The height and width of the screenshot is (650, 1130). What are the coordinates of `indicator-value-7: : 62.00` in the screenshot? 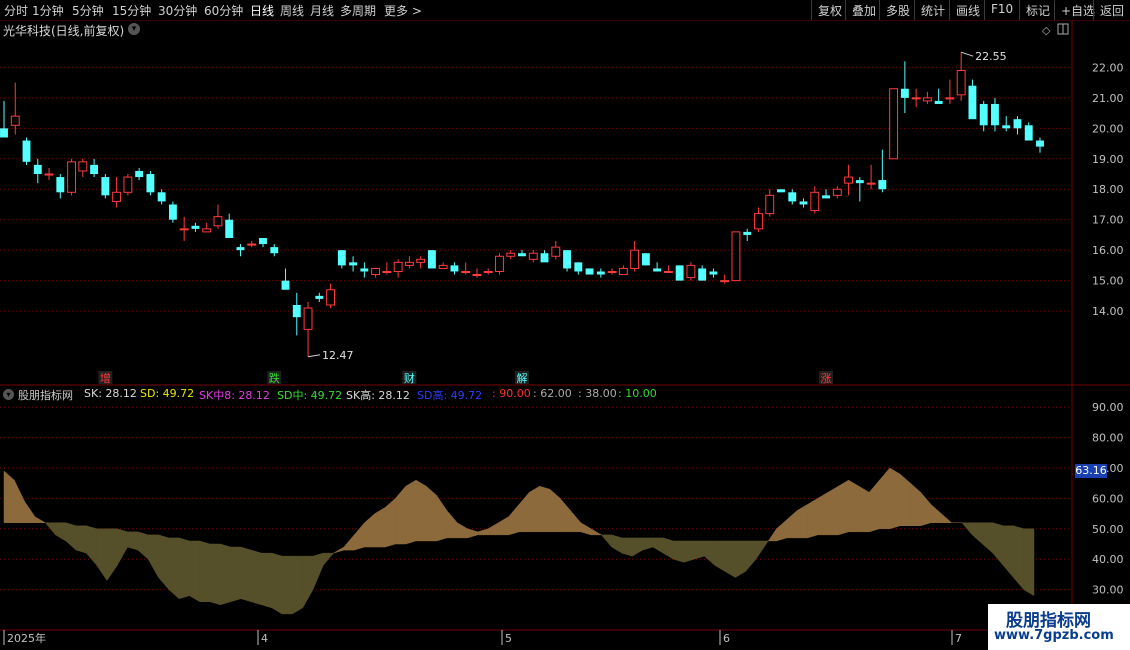 It's located at (552, 393).